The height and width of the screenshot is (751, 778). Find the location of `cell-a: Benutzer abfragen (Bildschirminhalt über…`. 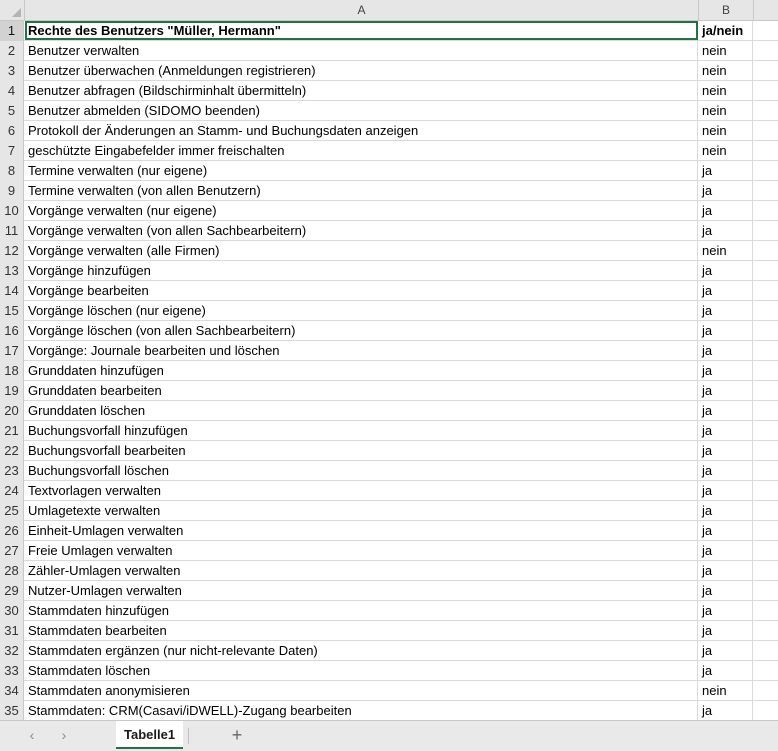

cell-a: Benutzer abfragen (Bildschirminhalt über… is located at coordinates (361, 90).